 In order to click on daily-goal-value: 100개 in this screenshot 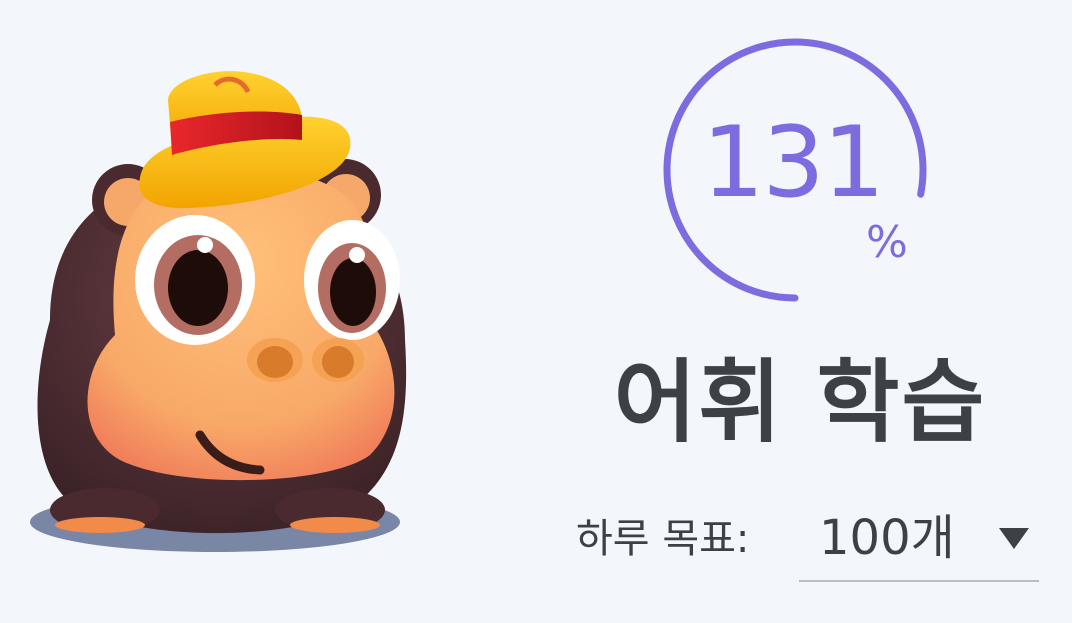, I will do `click(887, 538)`.